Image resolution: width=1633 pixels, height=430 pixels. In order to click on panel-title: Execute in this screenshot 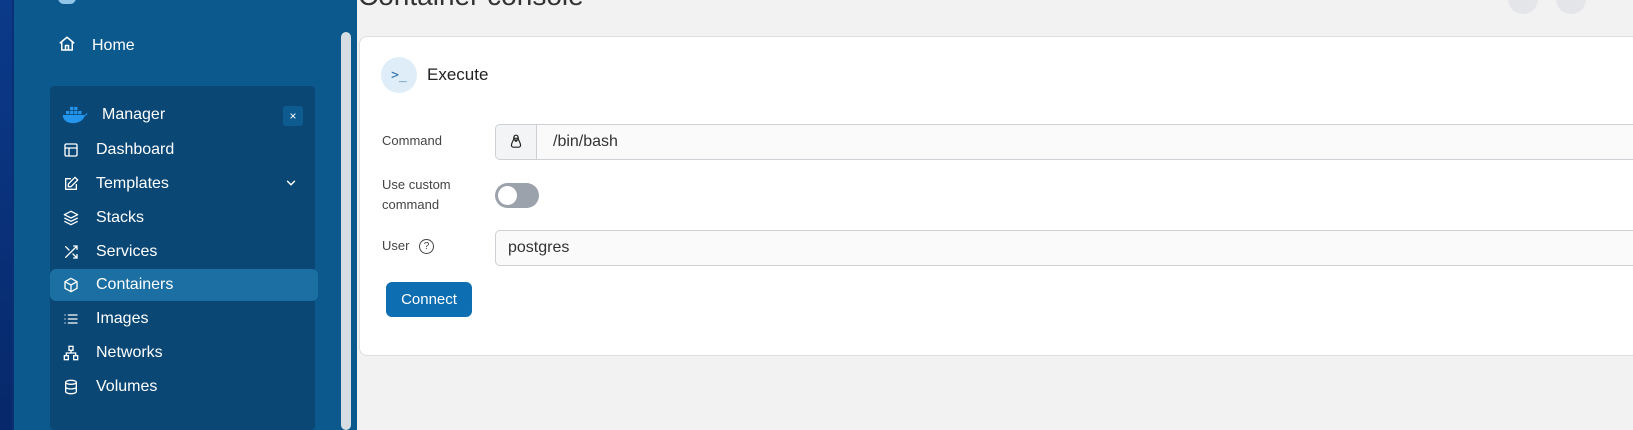, I will do `click(458, 74)`.